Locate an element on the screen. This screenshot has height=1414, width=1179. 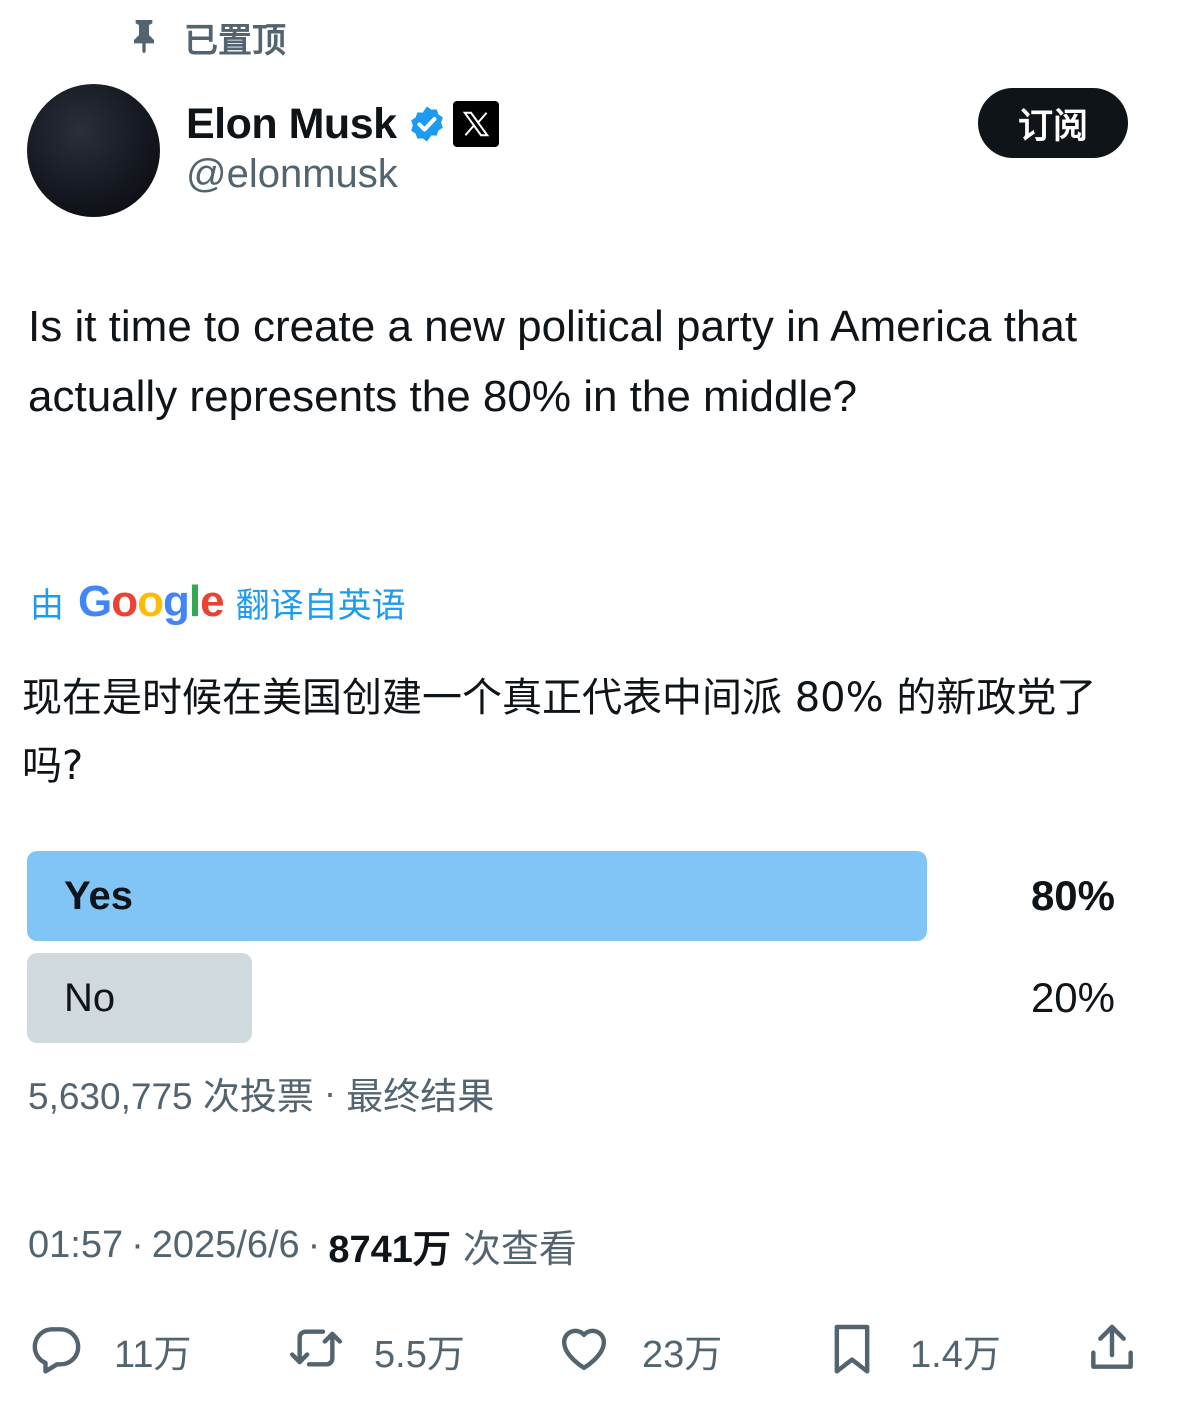
poll-option-label: Yes is located at coordinates (98, 896).